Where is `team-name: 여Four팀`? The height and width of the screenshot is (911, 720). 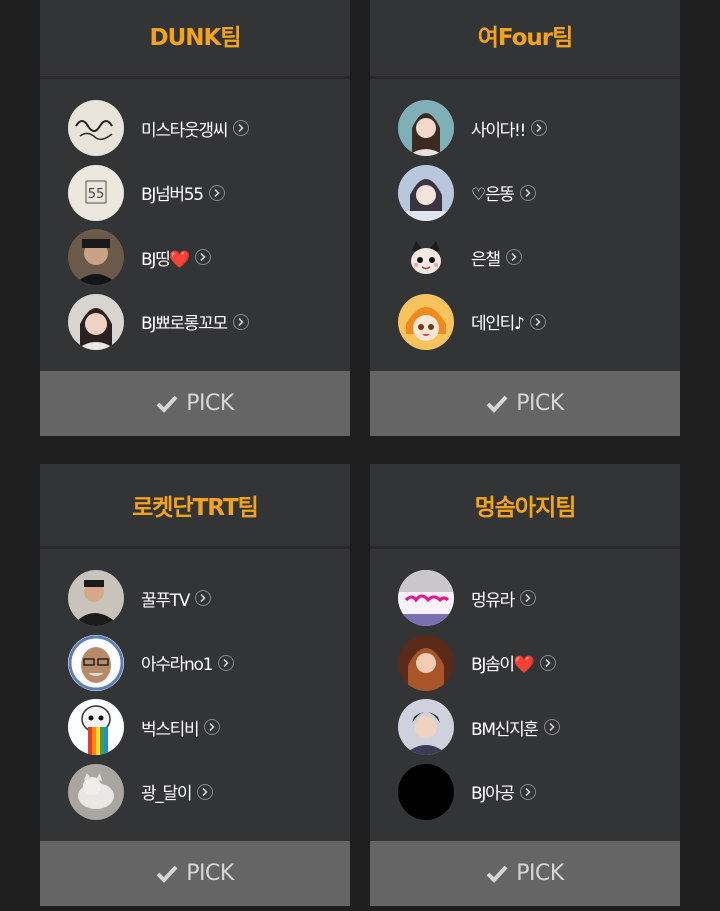 team-name: 여Four팀 is located at coordinates (525, 38).